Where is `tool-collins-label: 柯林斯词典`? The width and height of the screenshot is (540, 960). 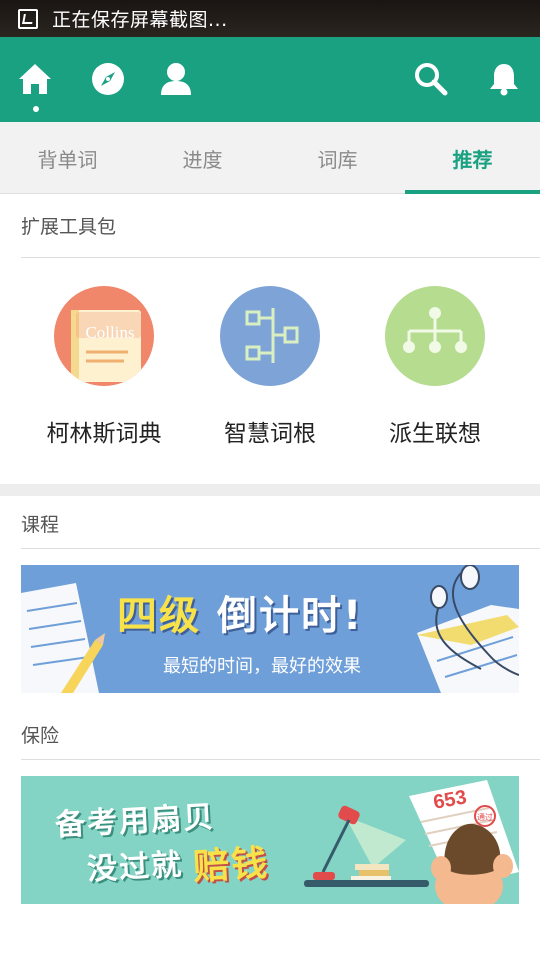 tool-collins-label: 柯林斯词典 is located at coordinates (104, 434).